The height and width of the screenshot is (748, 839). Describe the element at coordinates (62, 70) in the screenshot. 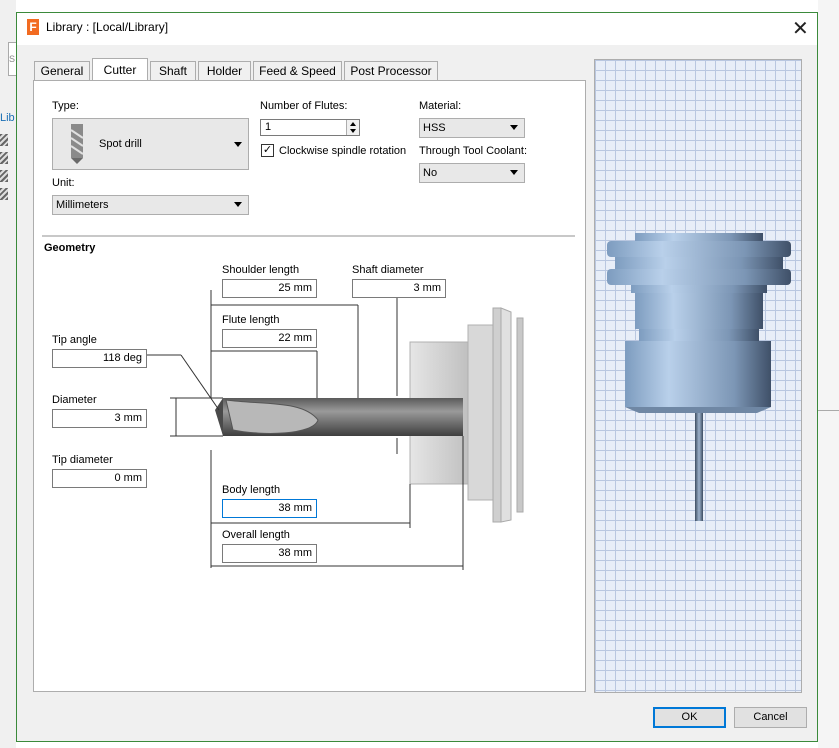

I see `tab-general: General` at that location.